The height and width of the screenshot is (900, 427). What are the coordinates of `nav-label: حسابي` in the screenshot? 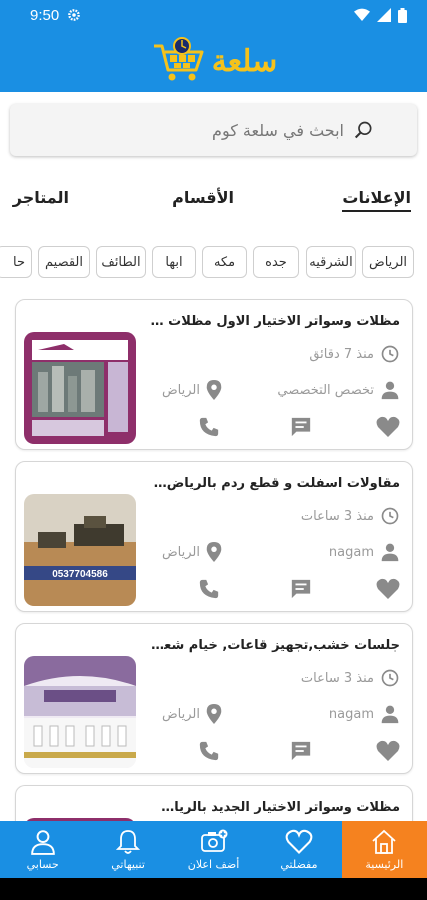 It's located at (42, 864).